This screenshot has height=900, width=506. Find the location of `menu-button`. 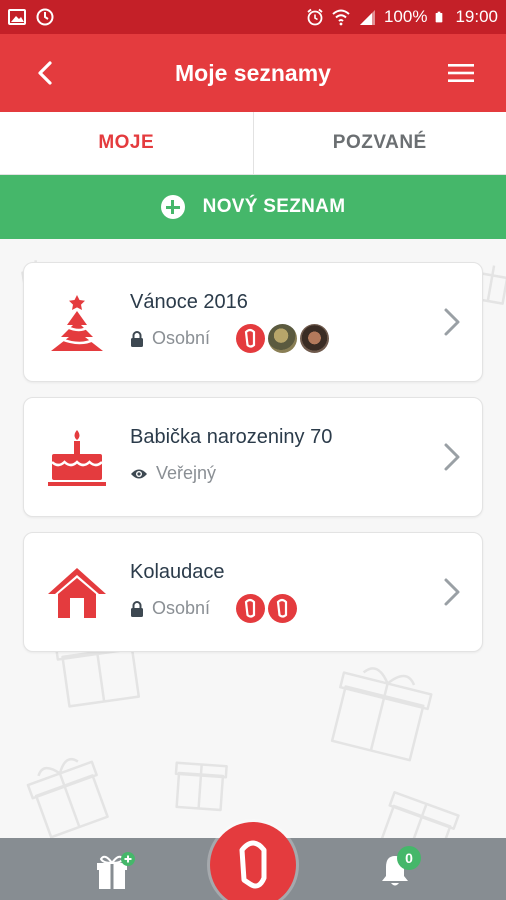

menu-button is located at coordinates (461, 73).